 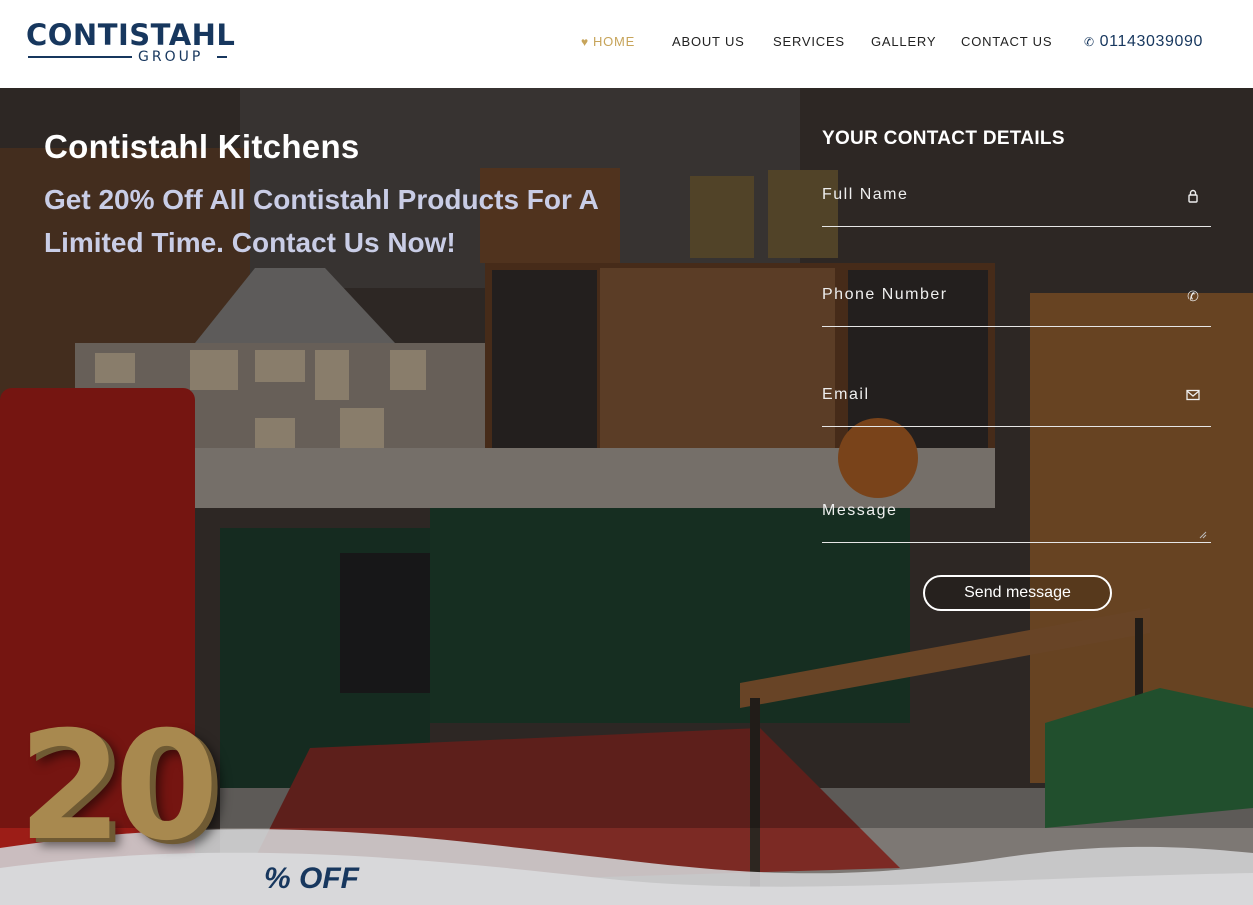 I want to click on full-name-placeholder: Full Name, so click(x=865, y=194).